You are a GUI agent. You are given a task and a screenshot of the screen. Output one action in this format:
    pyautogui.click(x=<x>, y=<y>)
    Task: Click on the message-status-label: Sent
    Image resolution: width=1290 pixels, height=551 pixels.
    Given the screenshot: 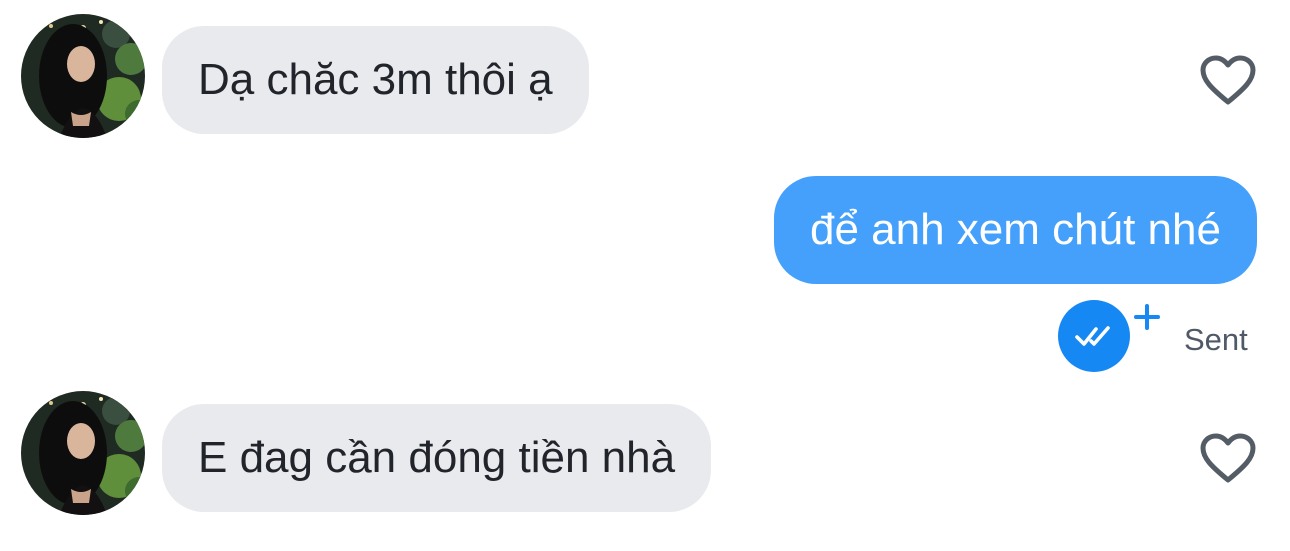 What is the action you would take?
    pyautogui.click(x=1216, y=339)
    